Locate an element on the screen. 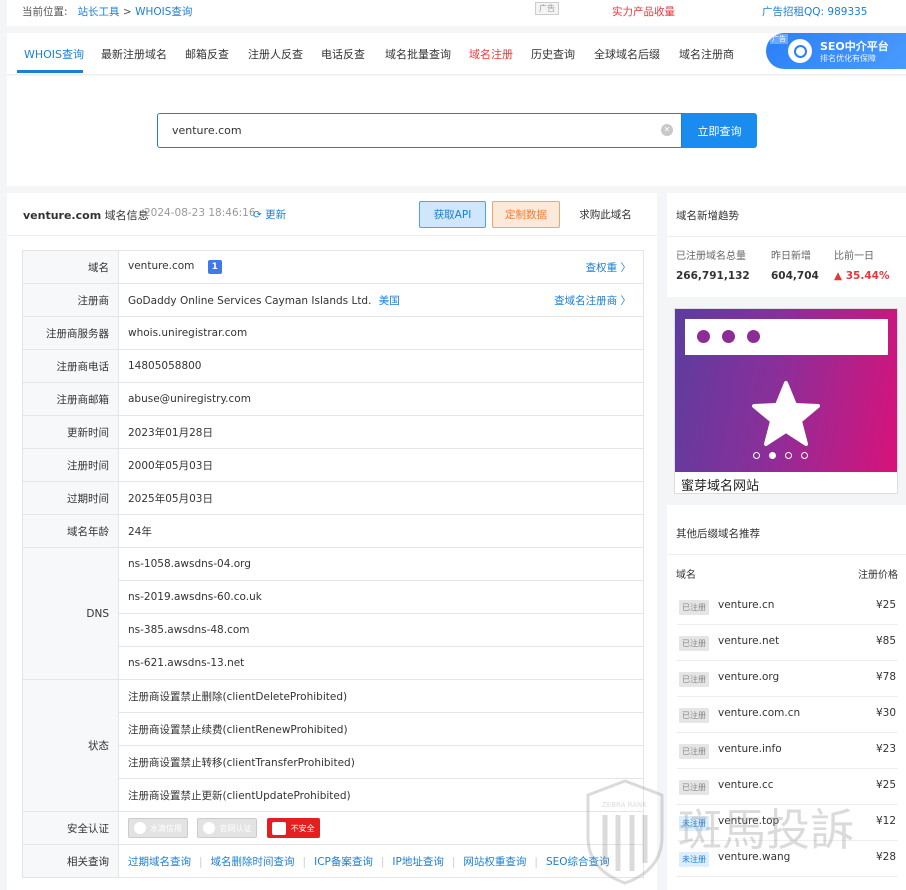 This screenshot has width=906, height=890. search-input is located at coordinates (403, 130).